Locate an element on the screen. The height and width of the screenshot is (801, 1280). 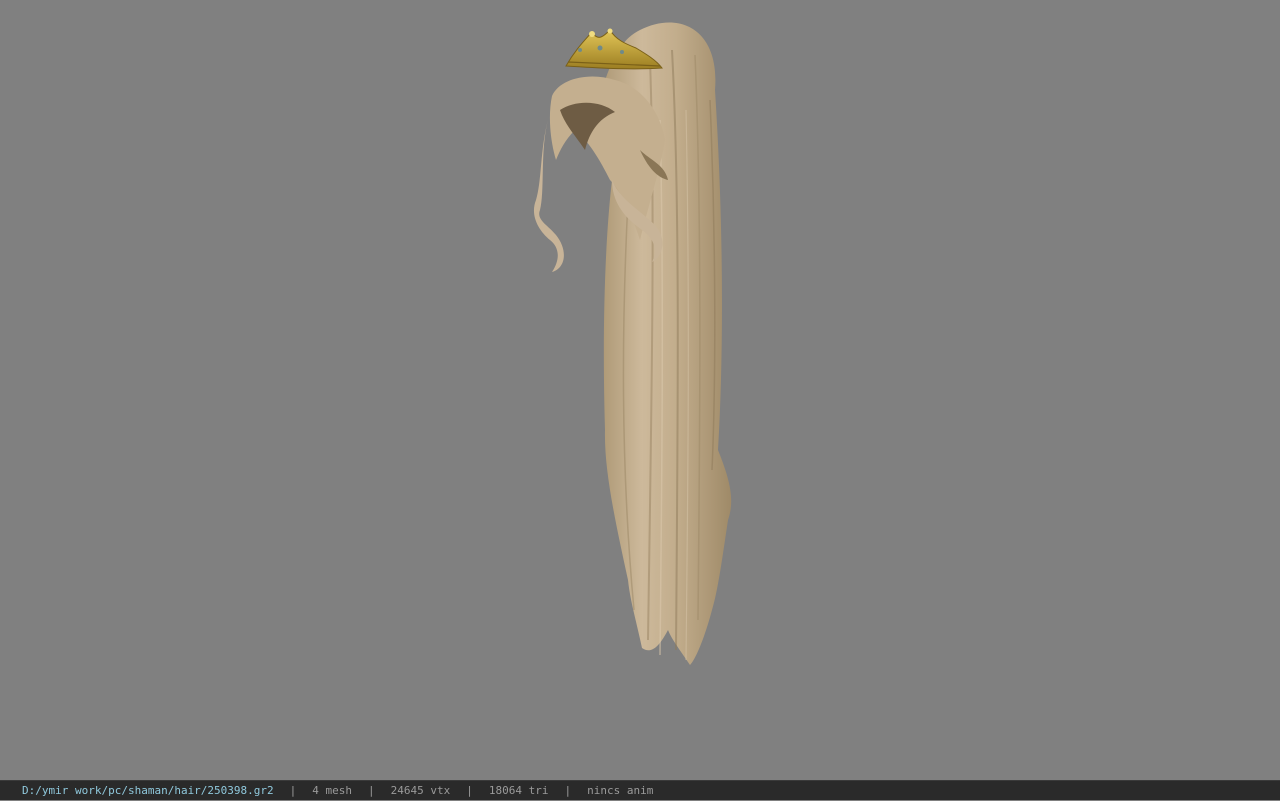
hair-mesh is located at coordinates (632, 343).